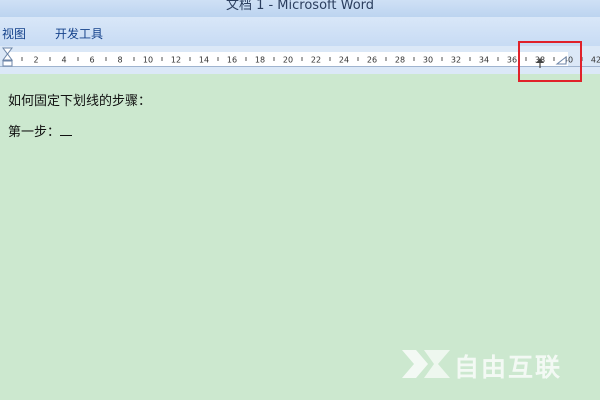  I want to click on horizontal-ruler: 24681012141618202224262830323436384042, so click(300, 60).